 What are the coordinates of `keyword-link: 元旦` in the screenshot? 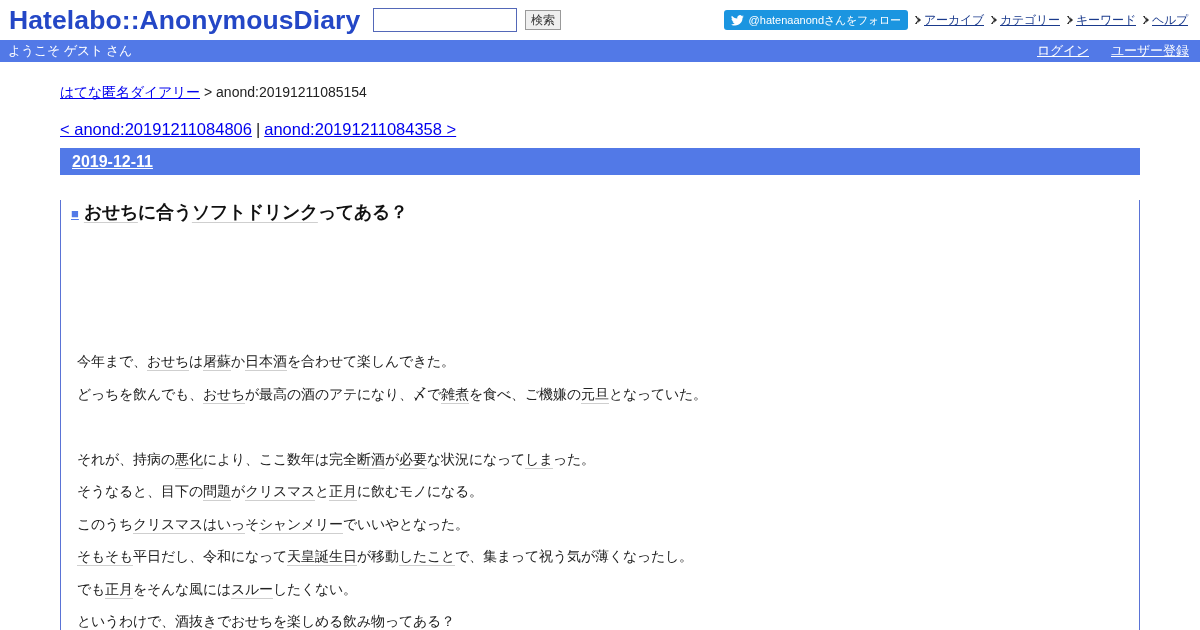 It's located at (595, 393).